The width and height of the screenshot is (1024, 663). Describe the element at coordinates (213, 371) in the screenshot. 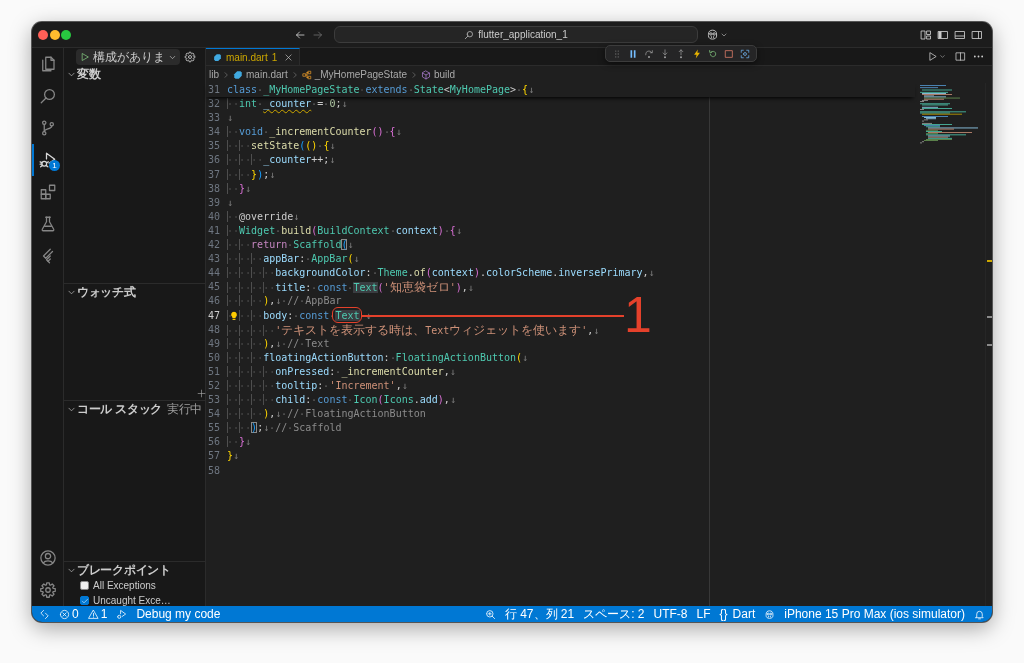

I see `line-number: 51` at that location.